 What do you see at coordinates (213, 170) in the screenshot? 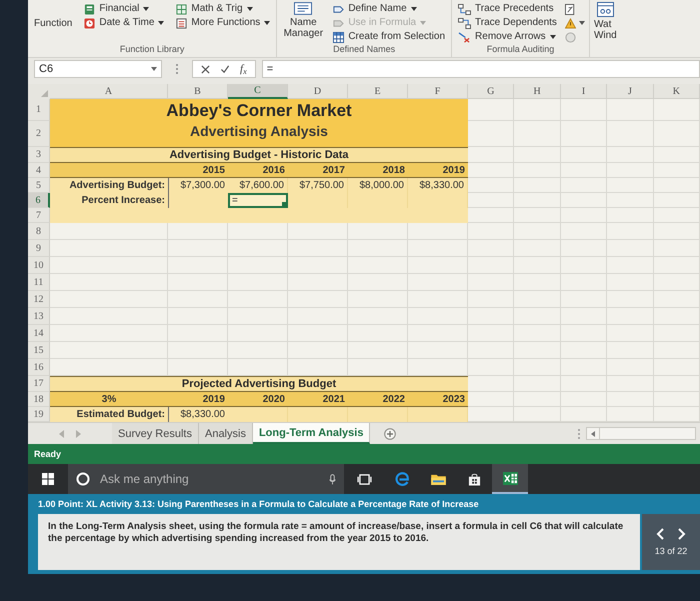
I see `year-cell: 2015` at bounding box center [213, 170].